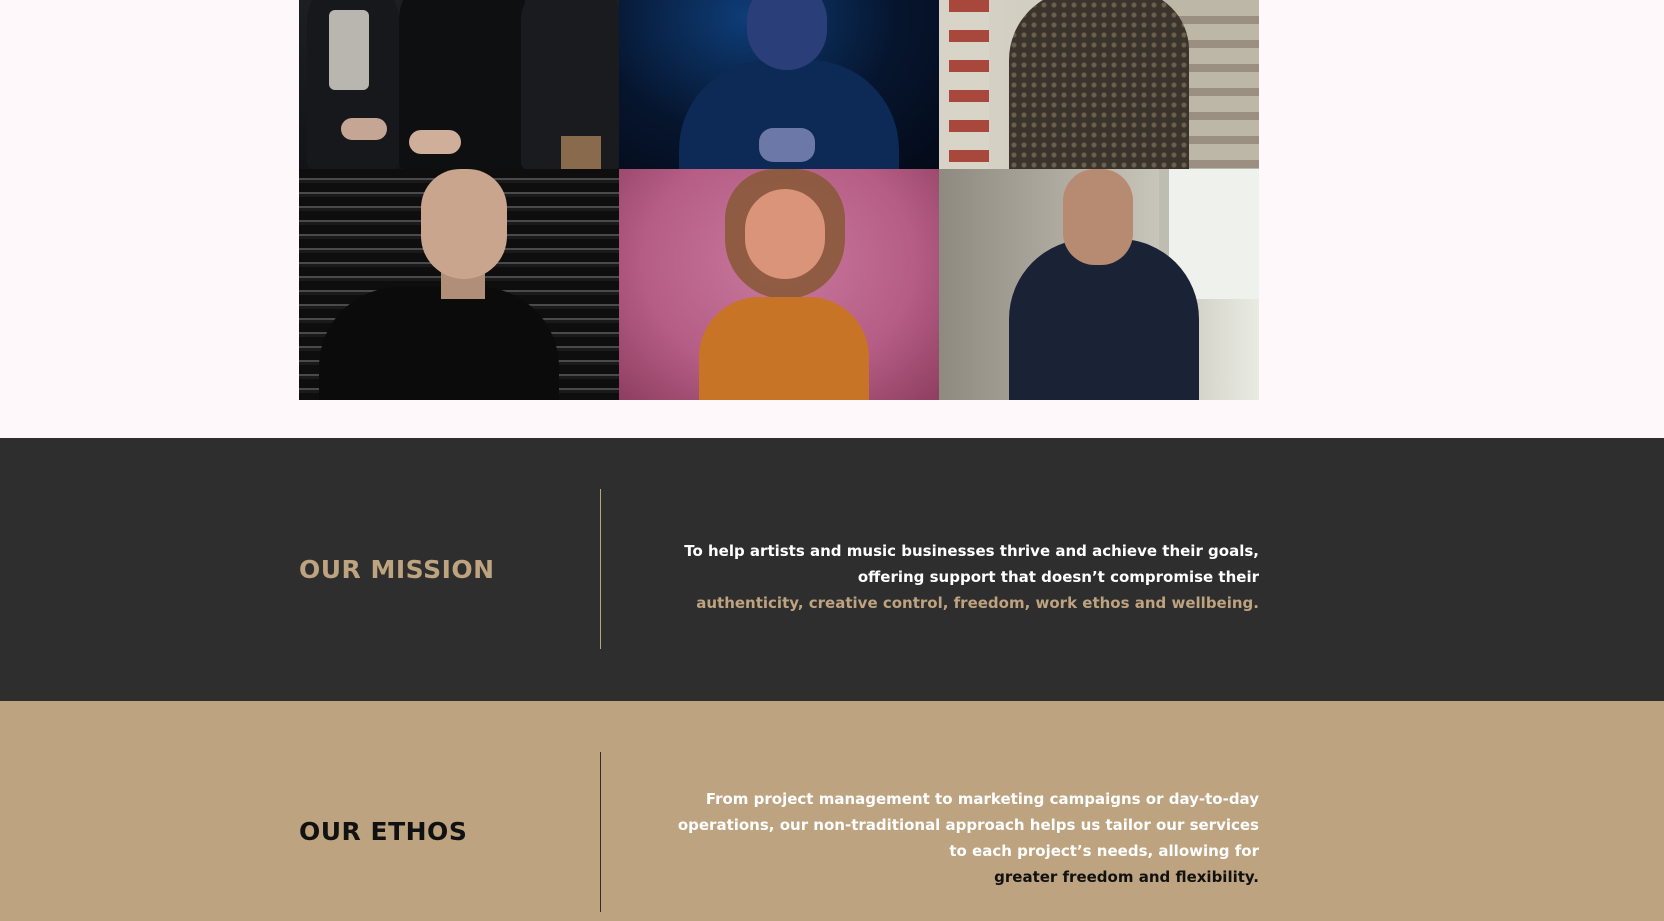  I want to click on mission-divider, so click(600, 569).